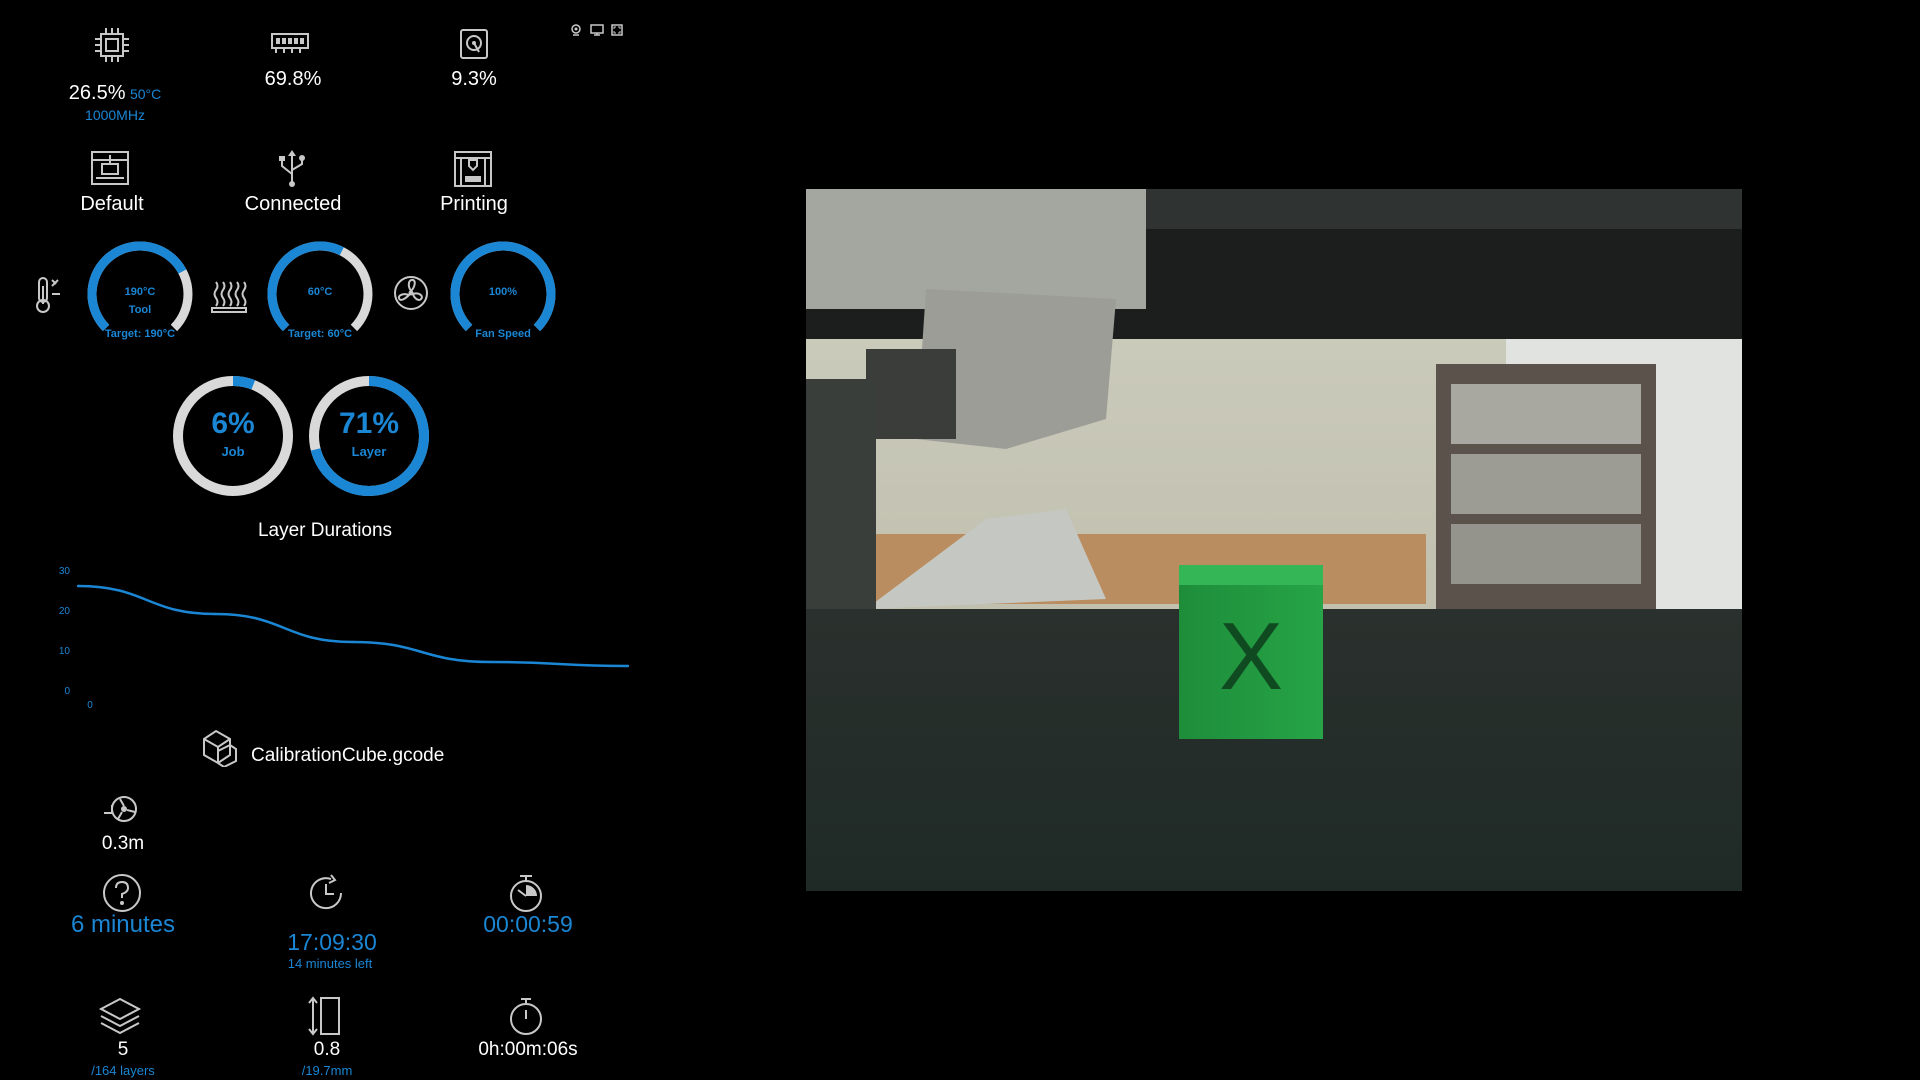  I want to click on chart-ytick-label: 30, so click(65, 571).